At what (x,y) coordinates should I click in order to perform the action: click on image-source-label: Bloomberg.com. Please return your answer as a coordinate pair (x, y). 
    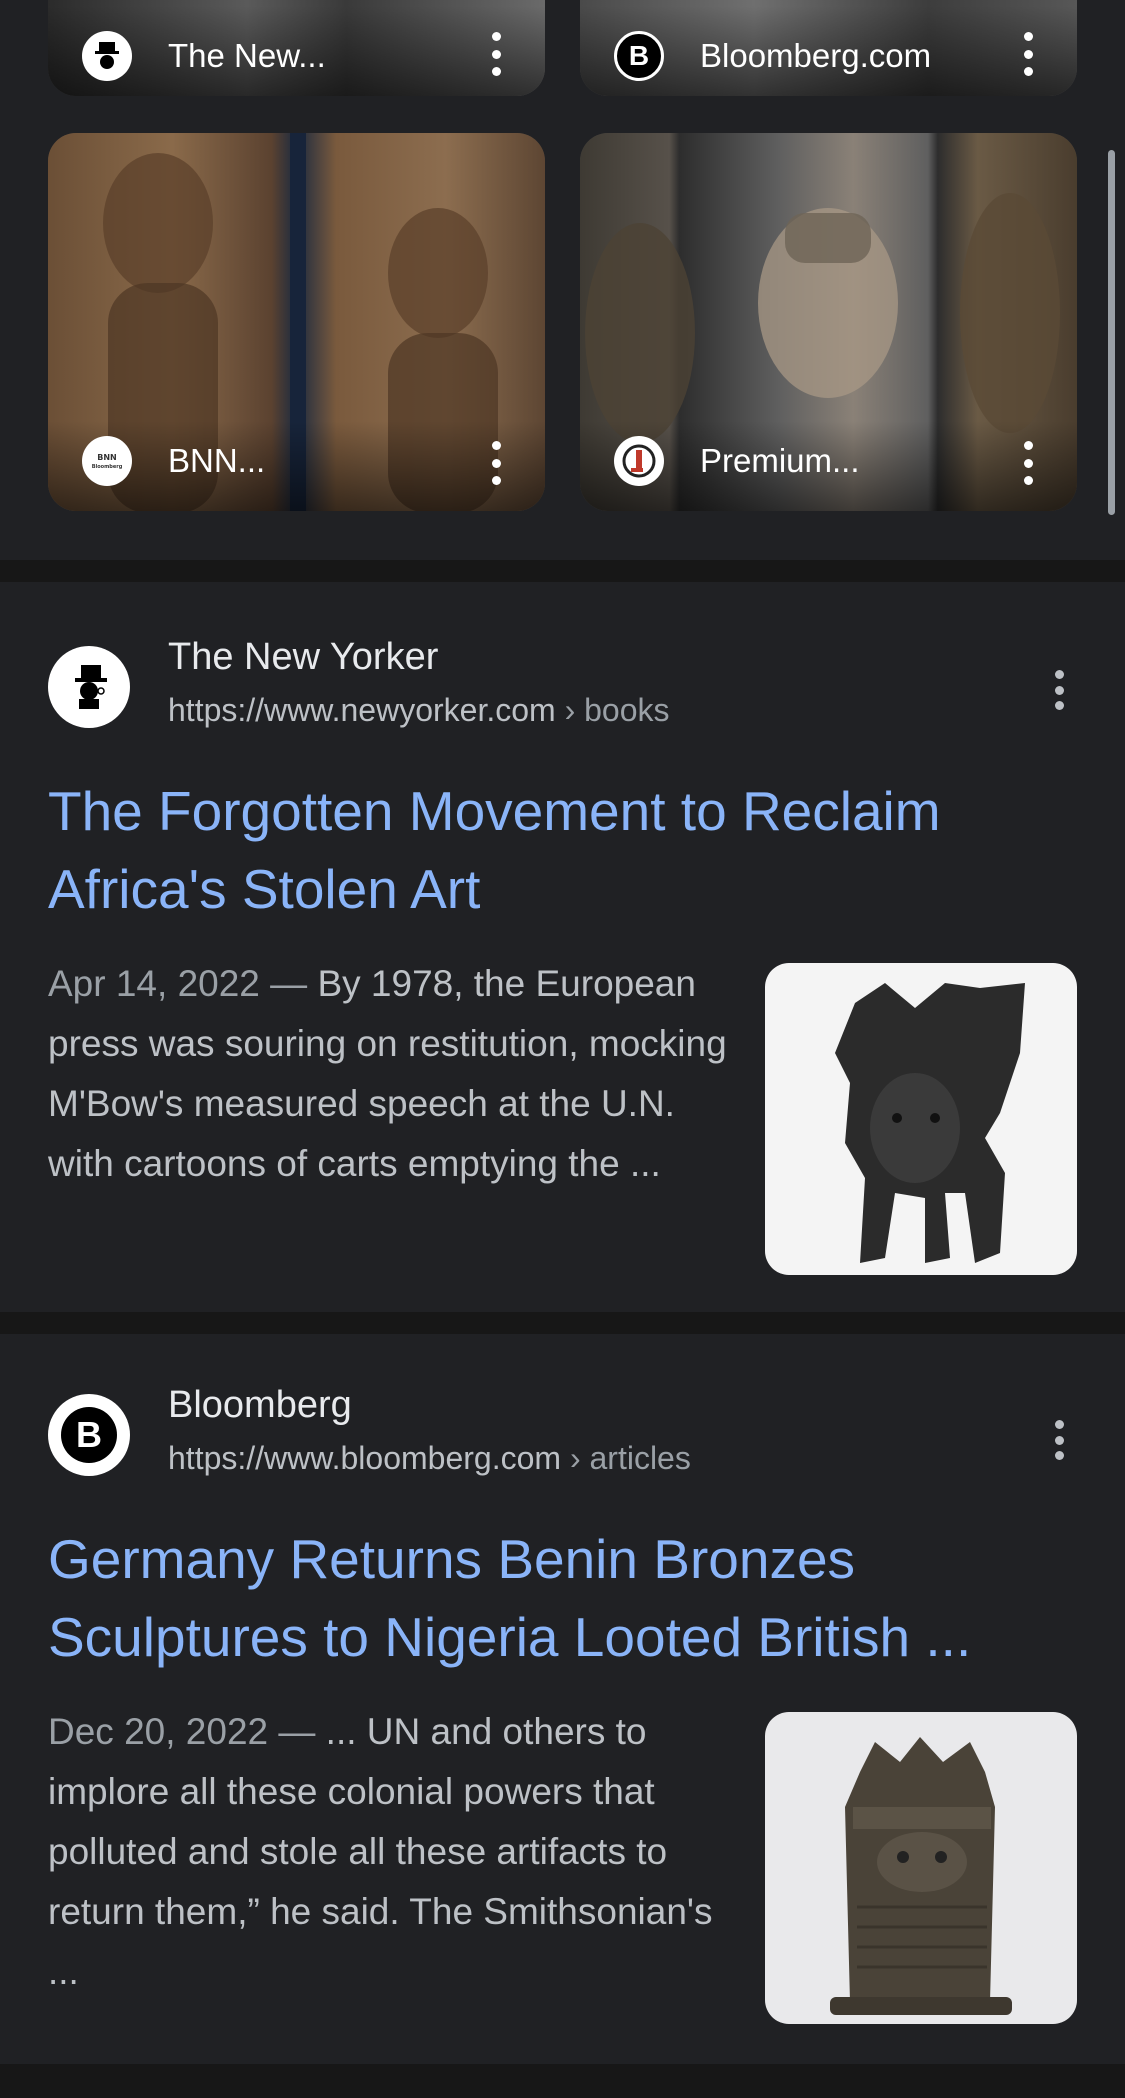
    Looking at the image, I should click on (816, 55).